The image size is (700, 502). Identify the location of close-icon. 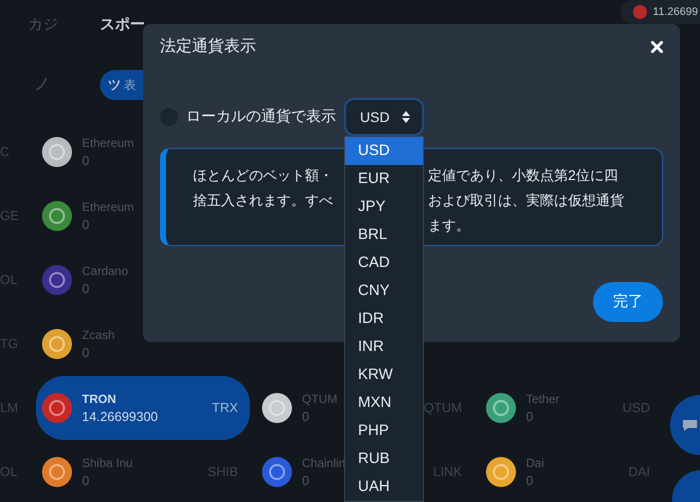
(657, 47).